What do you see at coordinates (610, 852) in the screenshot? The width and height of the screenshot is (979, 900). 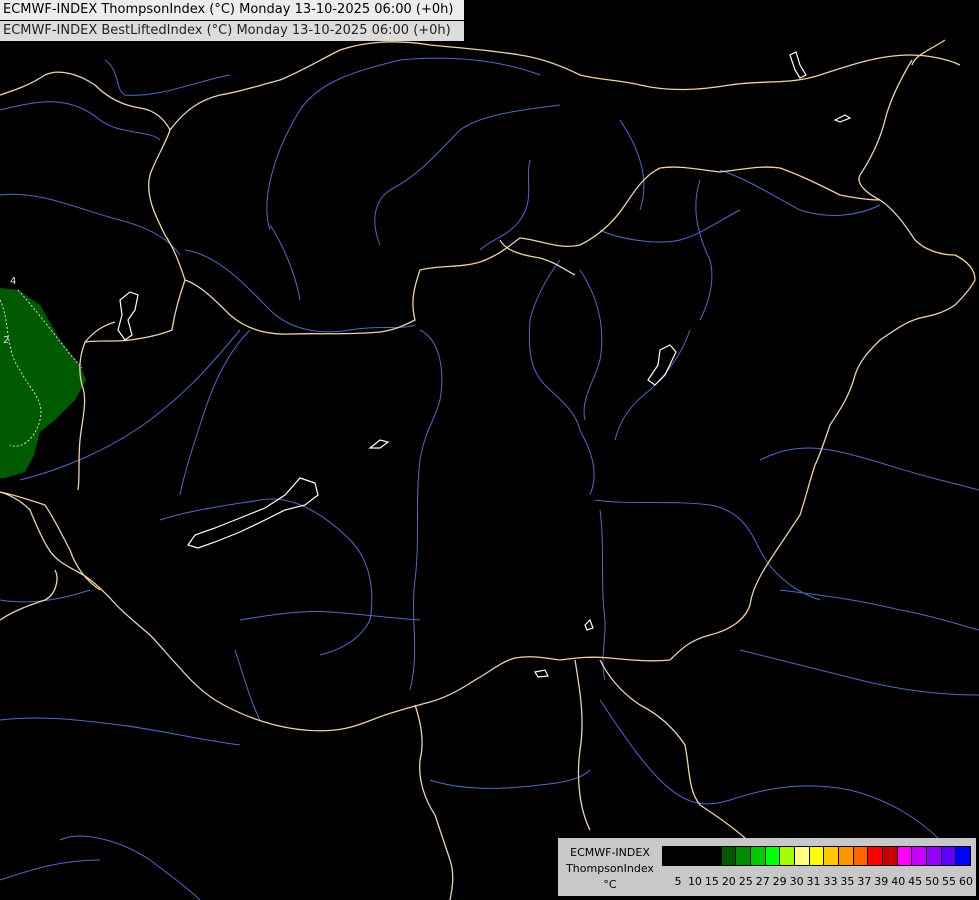 I see `legend-model: ECMWF-INDEX` at bounding box center [610, 852].